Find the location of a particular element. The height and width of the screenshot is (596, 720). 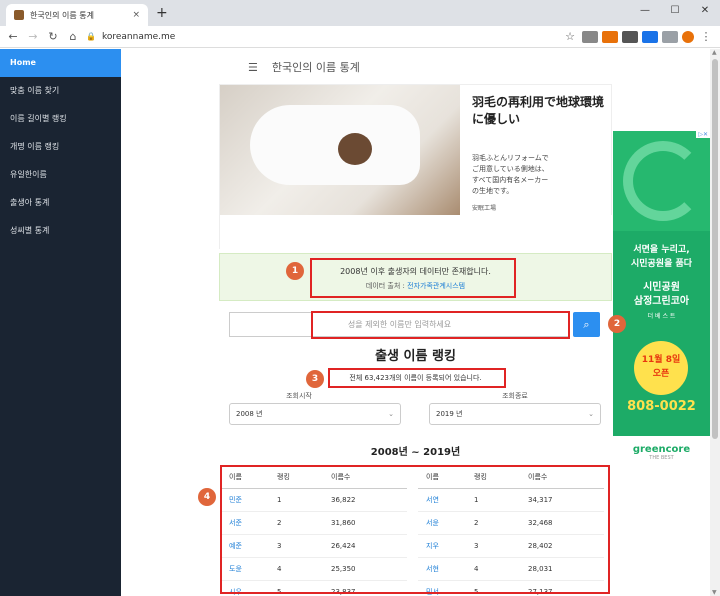

profile-avatar is located at coordinates (688, 36).